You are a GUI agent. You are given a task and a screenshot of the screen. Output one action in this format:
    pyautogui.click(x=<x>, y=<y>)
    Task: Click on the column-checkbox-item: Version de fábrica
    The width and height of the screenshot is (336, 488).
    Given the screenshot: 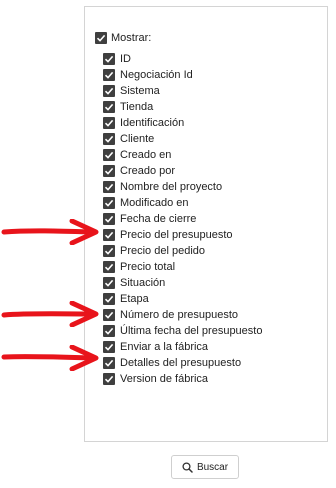 What is the action you would take?
    pyautogui.click(x=182, y=379)
    